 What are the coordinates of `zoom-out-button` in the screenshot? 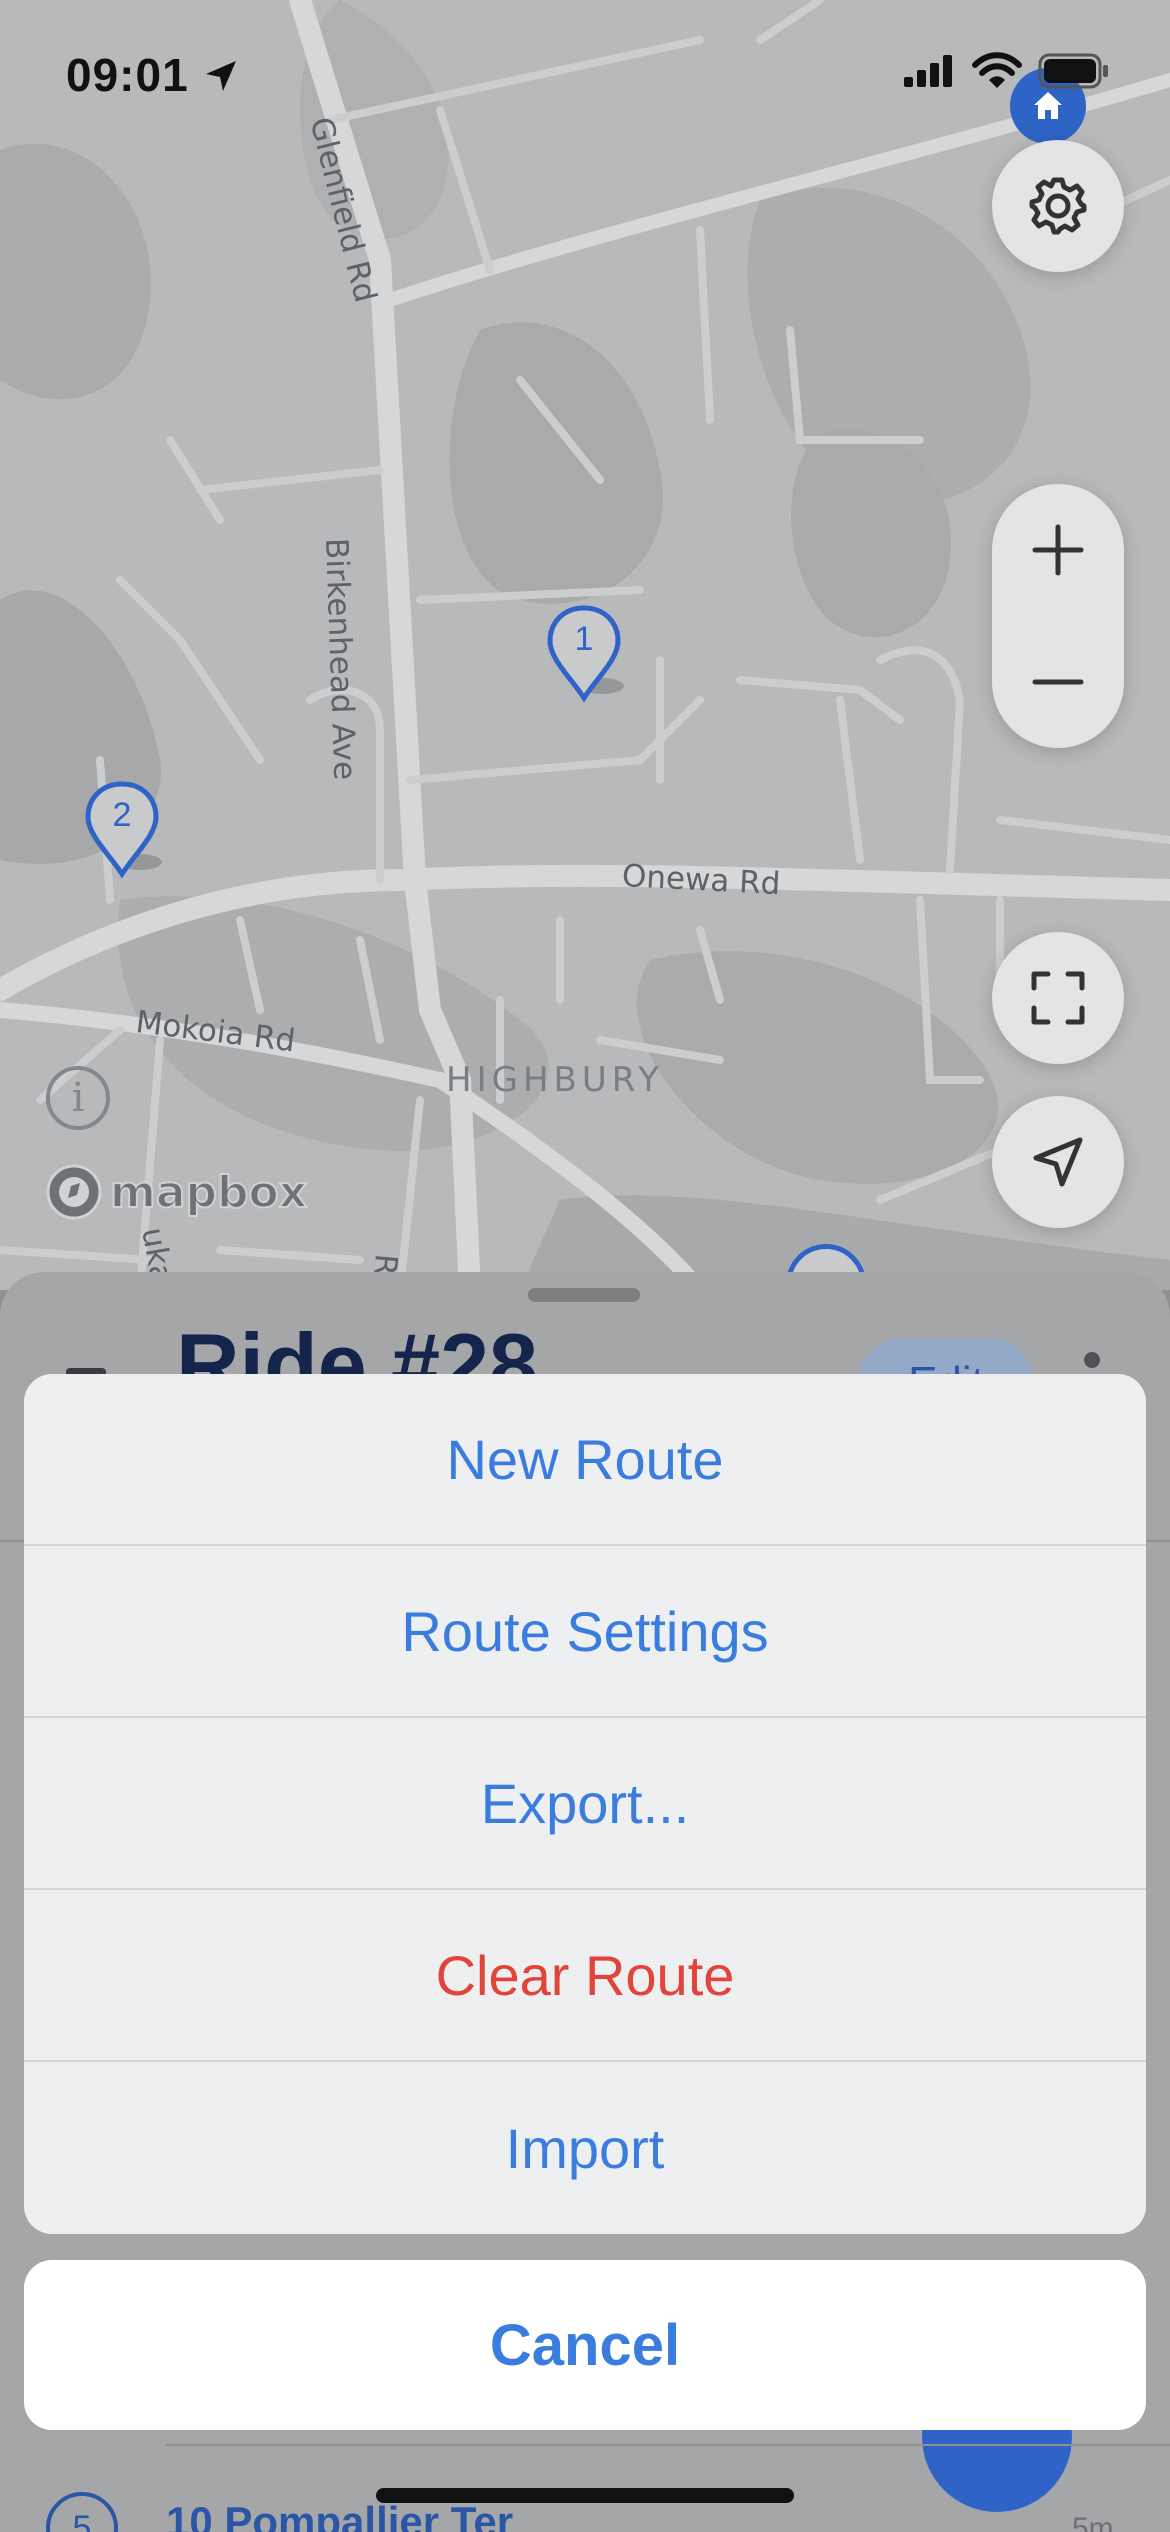 It's located at (1058, 682).